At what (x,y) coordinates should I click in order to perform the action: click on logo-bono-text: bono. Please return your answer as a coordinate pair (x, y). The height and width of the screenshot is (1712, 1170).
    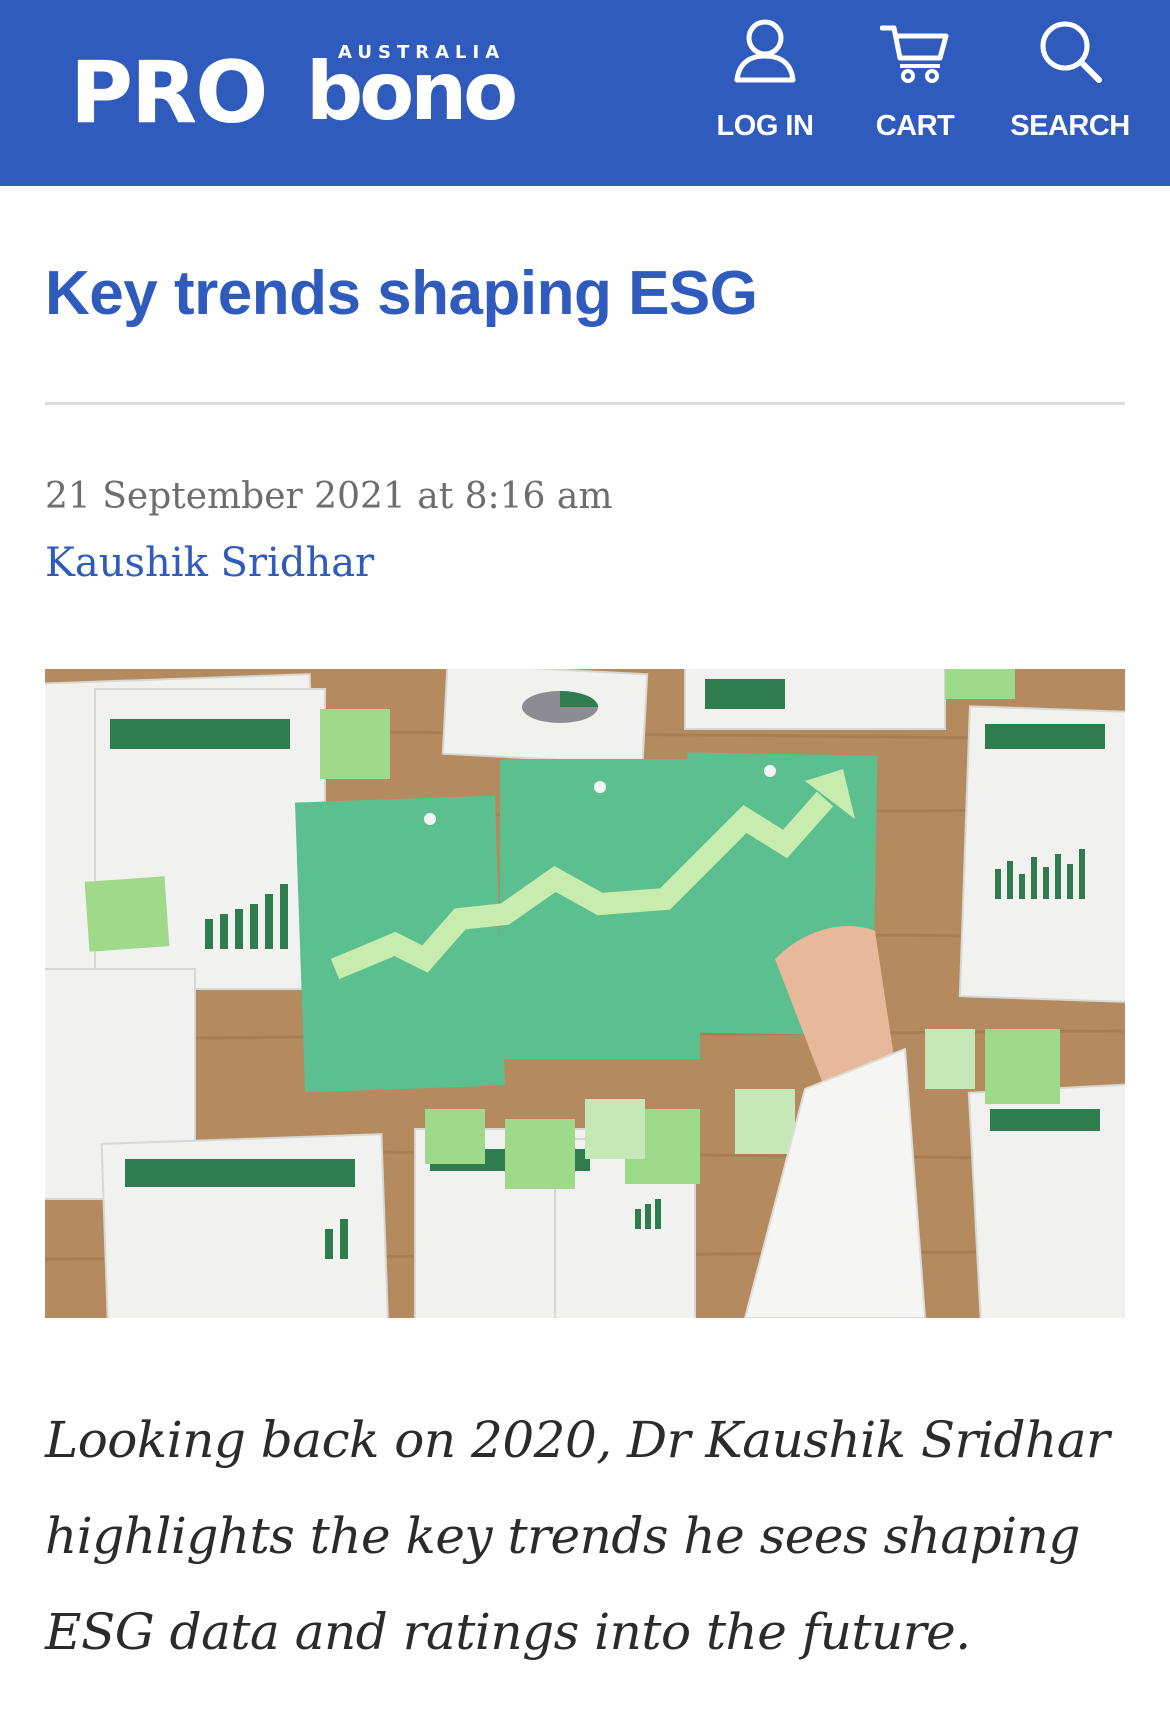
    Looking at the image, I should click on (412, 91).